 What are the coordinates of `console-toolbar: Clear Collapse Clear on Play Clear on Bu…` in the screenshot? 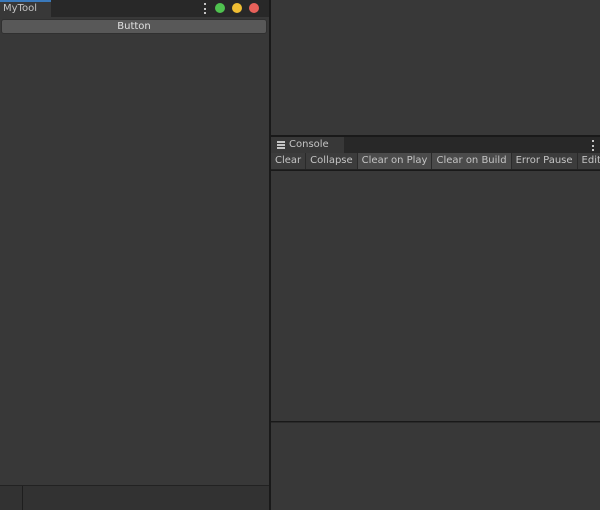 It's located at (435, 161).